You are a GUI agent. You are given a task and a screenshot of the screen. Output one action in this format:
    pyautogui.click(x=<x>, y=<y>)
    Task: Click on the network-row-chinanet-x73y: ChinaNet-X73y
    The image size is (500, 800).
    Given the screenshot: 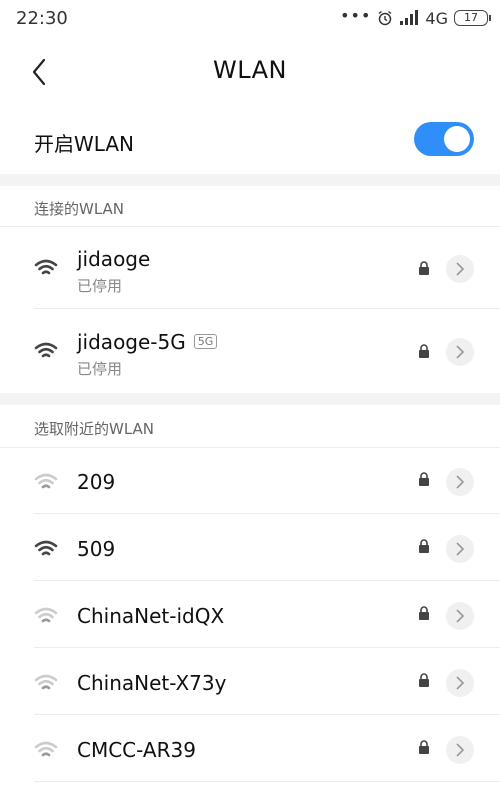 What is the action you would take?
    pyautogui.click(x=250, y=682)
    